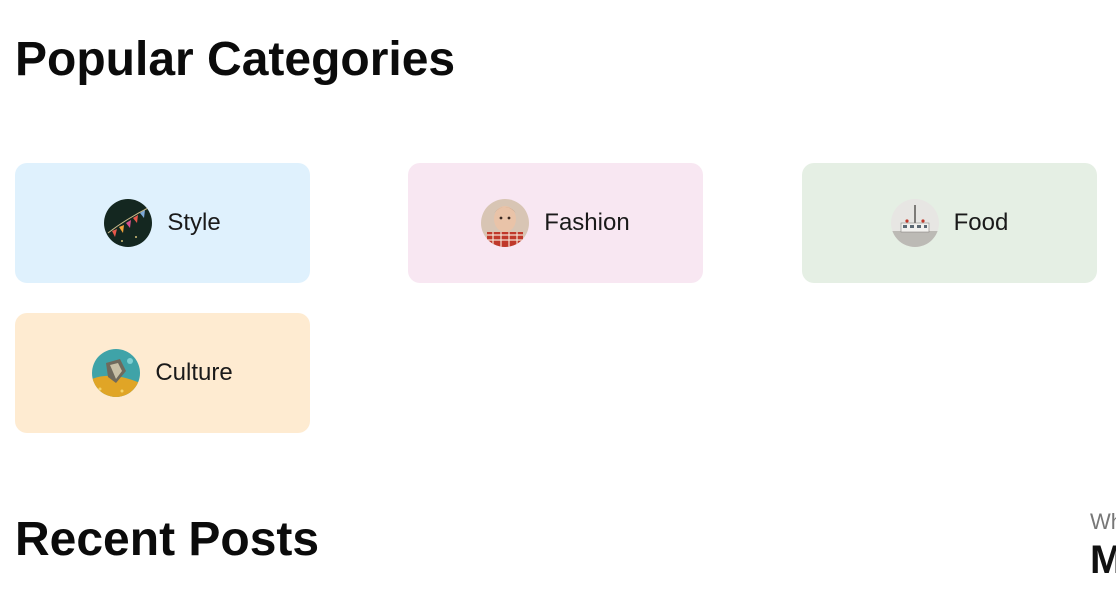 This screenshot has height=607, width=1116. What do you see at coordinates (116, 373) in the screenshot?
I see `culture-thumbnail` at bounding box center [116, 373].